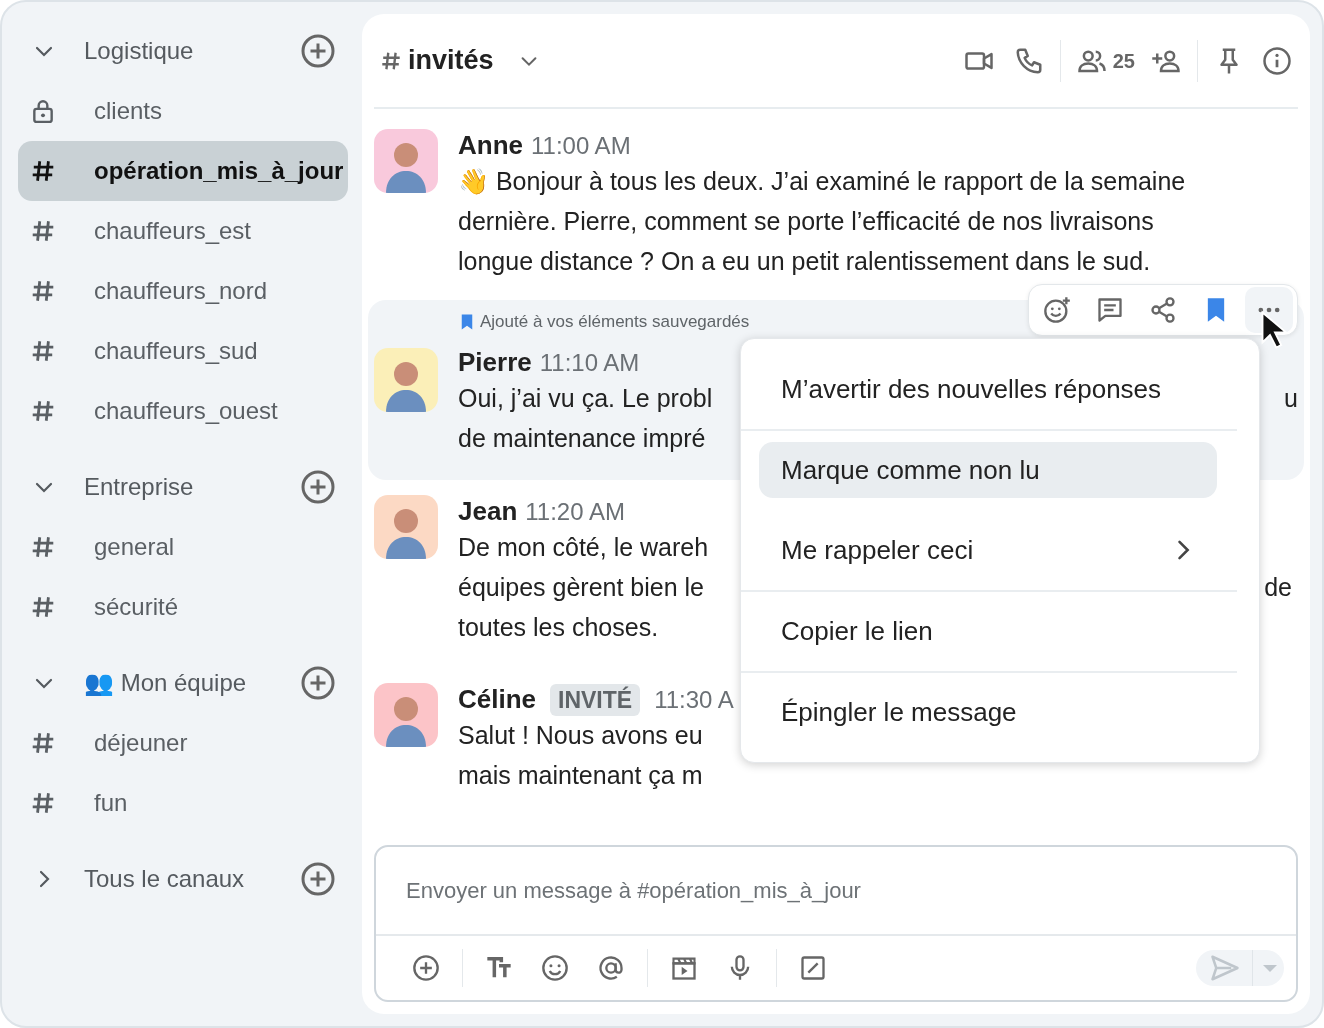 The image size is (1324, 1028). What do you see at coordinates (580, 735) in the screenshot?
I see `message-text: Salut ! Nous avons eu` at bounding box center [580, 735].